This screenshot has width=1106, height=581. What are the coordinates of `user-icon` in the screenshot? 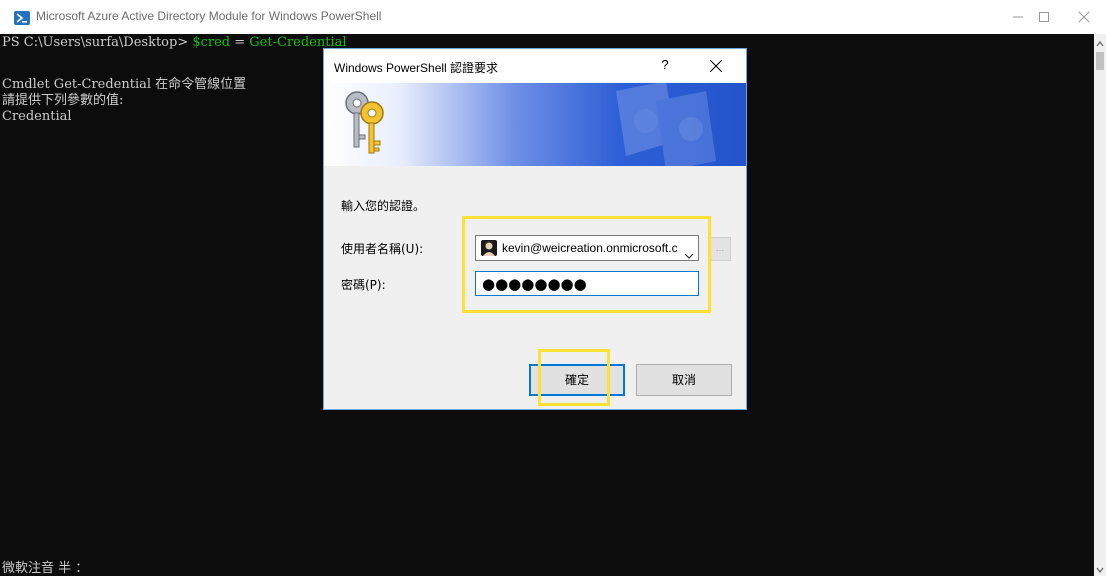 It's located at (489, 250).